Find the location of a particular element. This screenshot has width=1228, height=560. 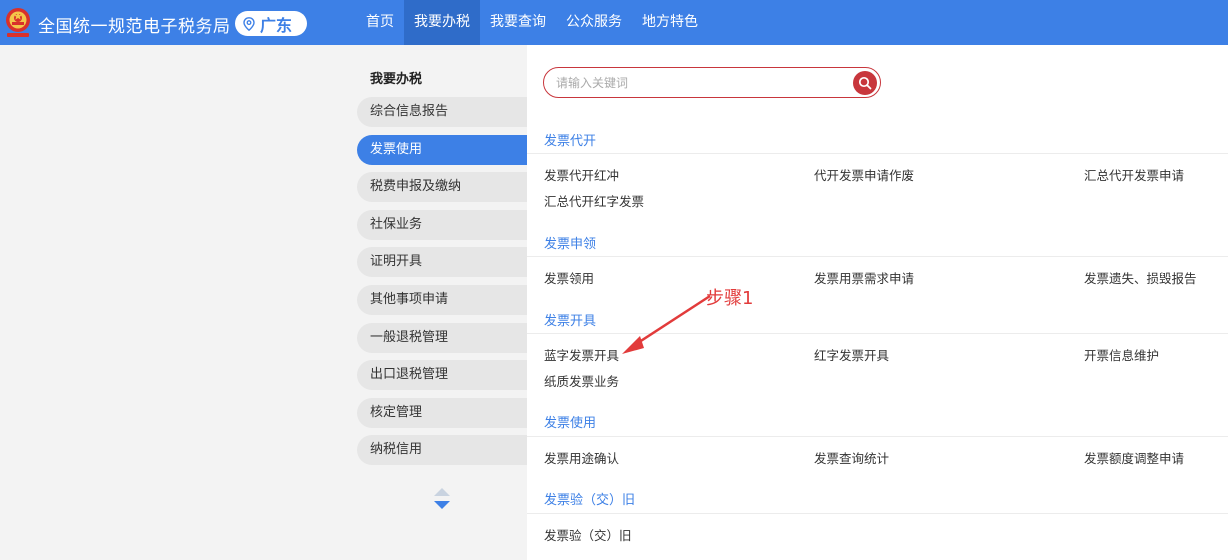

top-navigation-bar: 全国统一规范电子税务局 广东 首页 我要办税 我要查询 公众服务 地方特色 is located at coordinates (614, 22).